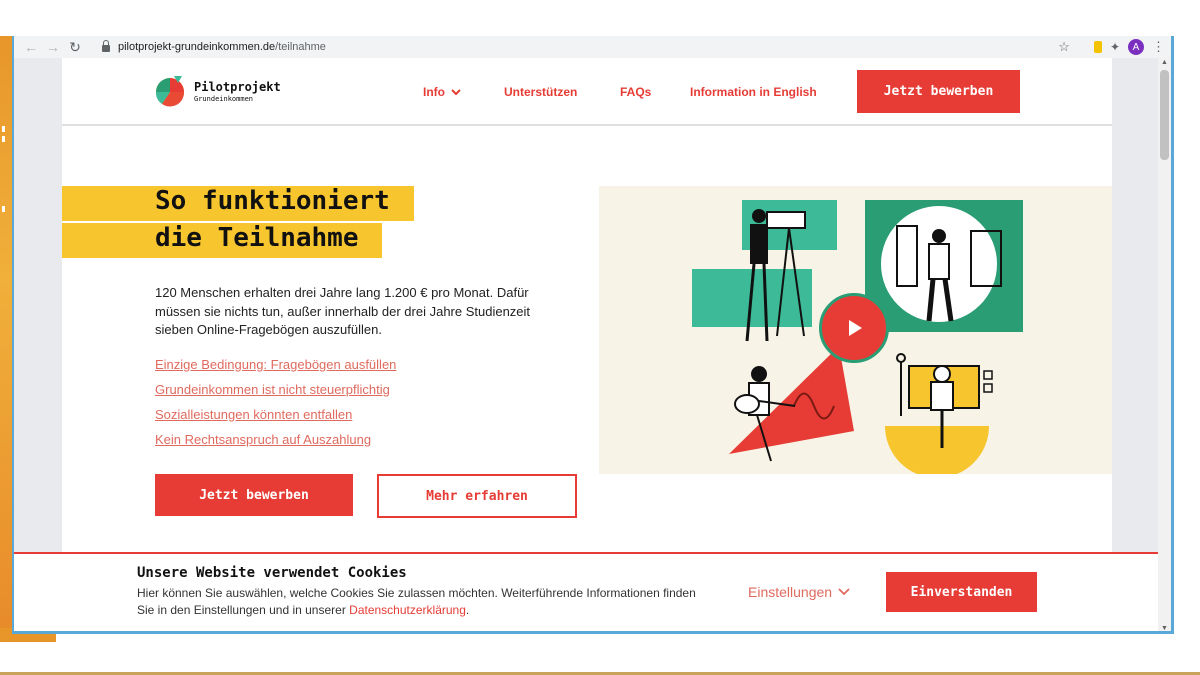  Describe the element at coordinates (1164, 344) in the screenshot. I see `page-scrollbar: ▲ ▼` at that location.